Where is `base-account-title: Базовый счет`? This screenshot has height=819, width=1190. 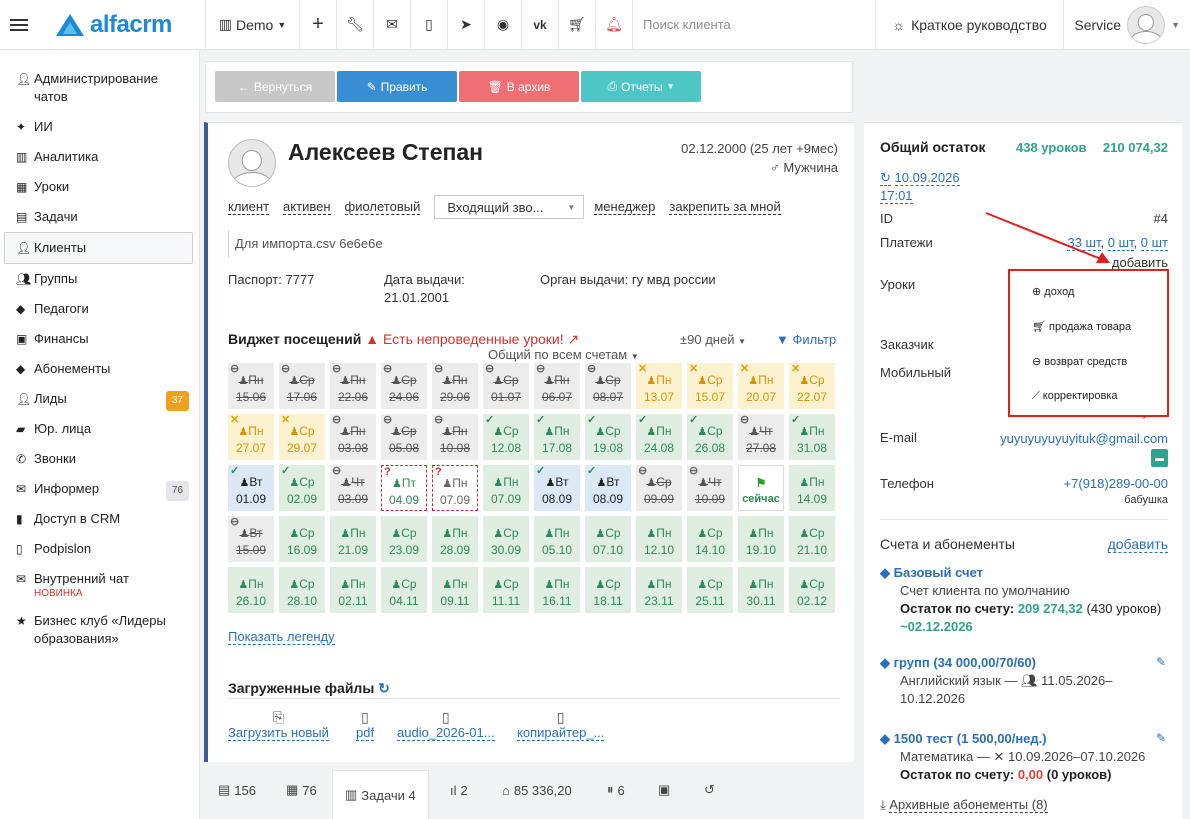
base-account-title: Базовый счет is located at coordinates (938, 572).